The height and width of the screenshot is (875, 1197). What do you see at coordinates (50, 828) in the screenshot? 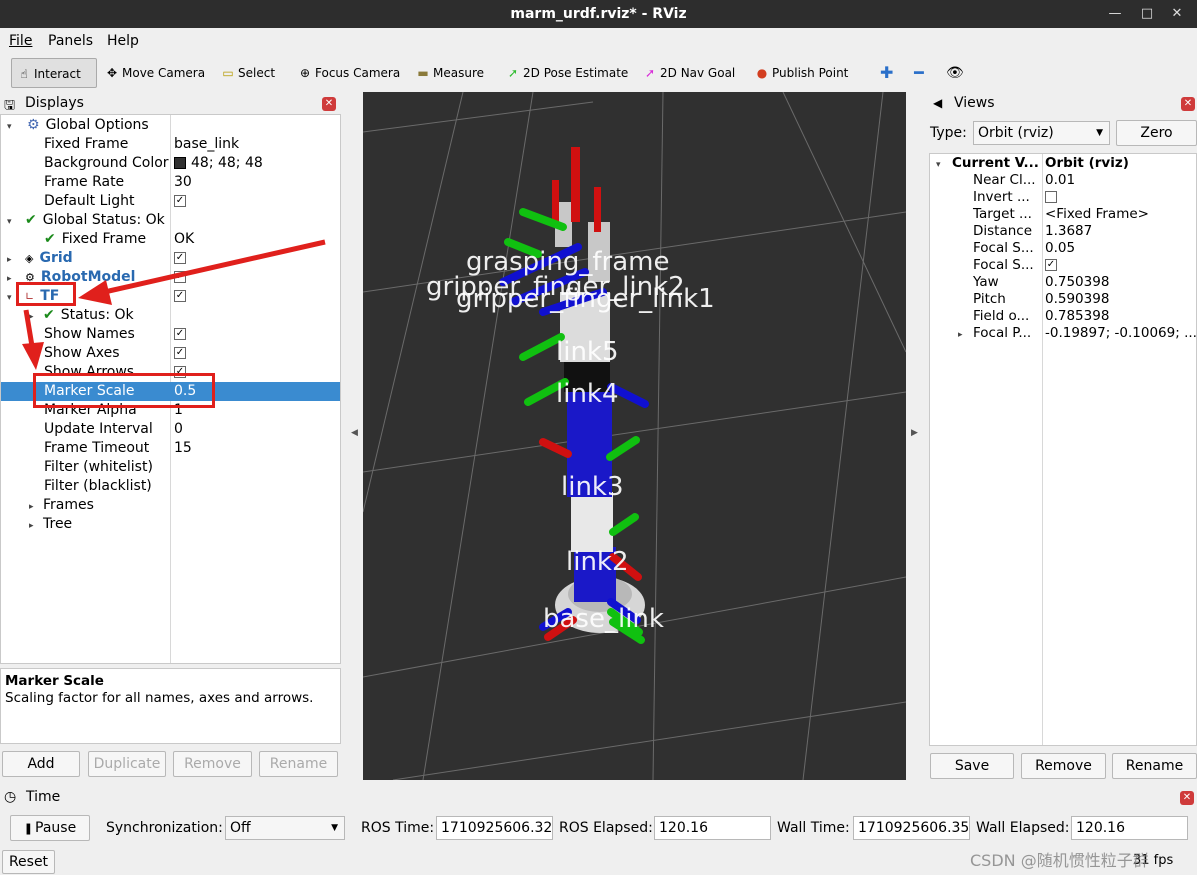
I see `pause-button: ❚ Pause` at bounding box center [50, 828].